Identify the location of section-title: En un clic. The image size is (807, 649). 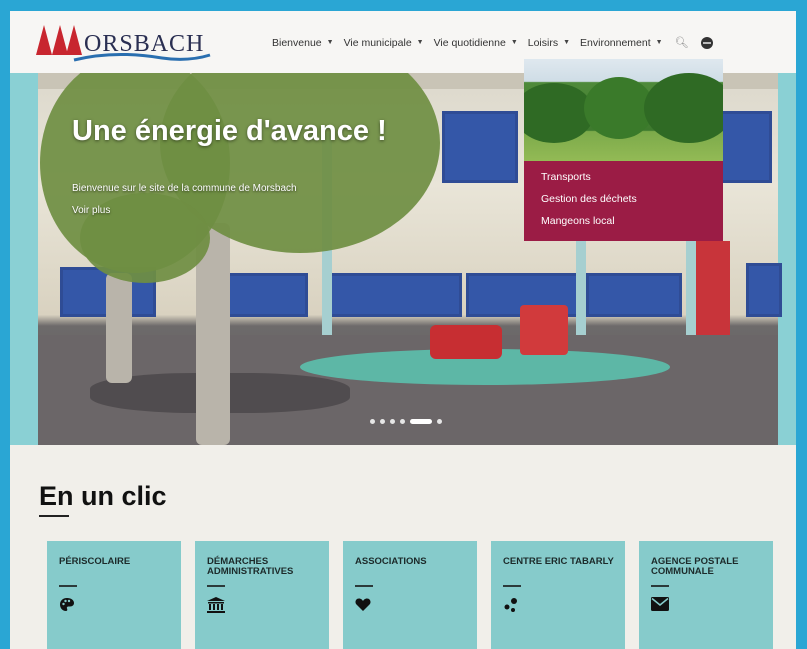
(103, 496).